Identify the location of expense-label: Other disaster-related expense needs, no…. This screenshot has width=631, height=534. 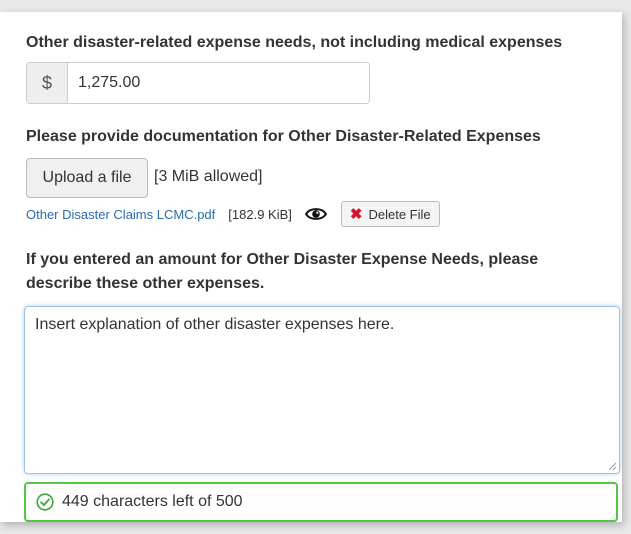
(294, 42).